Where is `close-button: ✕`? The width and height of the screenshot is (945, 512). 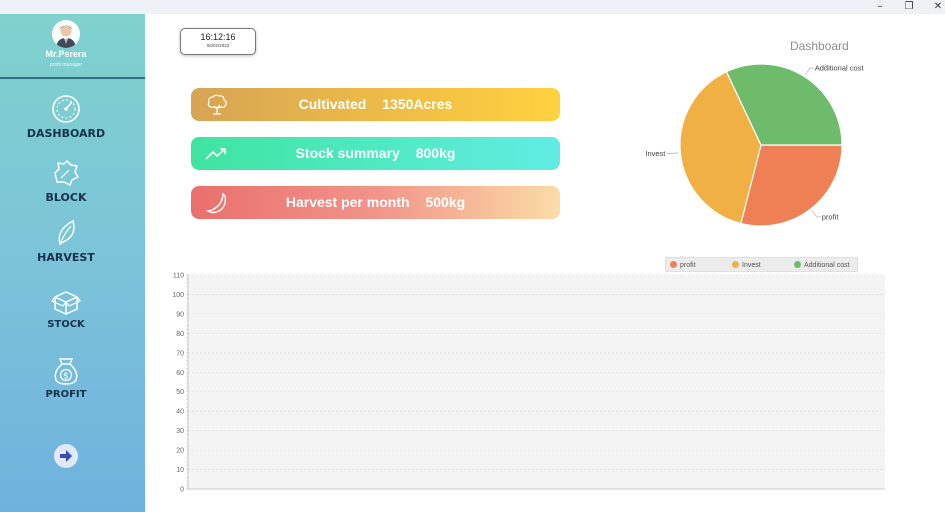
close-button: ✕ is located at coordinates (934, 7).